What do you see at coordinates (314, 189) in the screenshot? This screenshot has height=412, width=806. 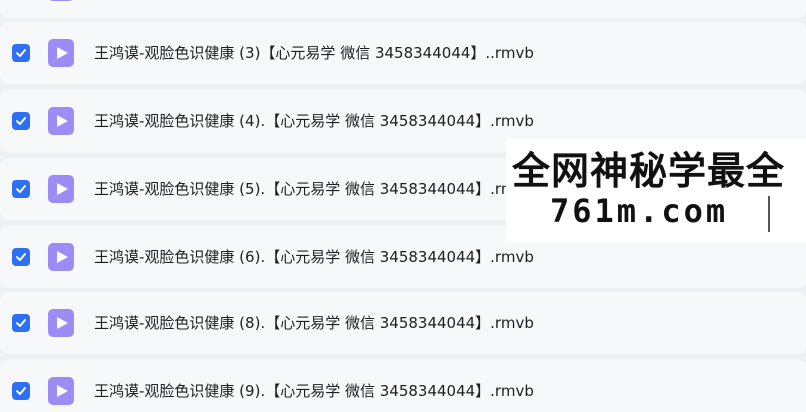 I see `file-name: 王鸿谟-观脸色识健康 (5).【心元易学 微信 3458344044】.rmvb` at bounding box center [314, 189].